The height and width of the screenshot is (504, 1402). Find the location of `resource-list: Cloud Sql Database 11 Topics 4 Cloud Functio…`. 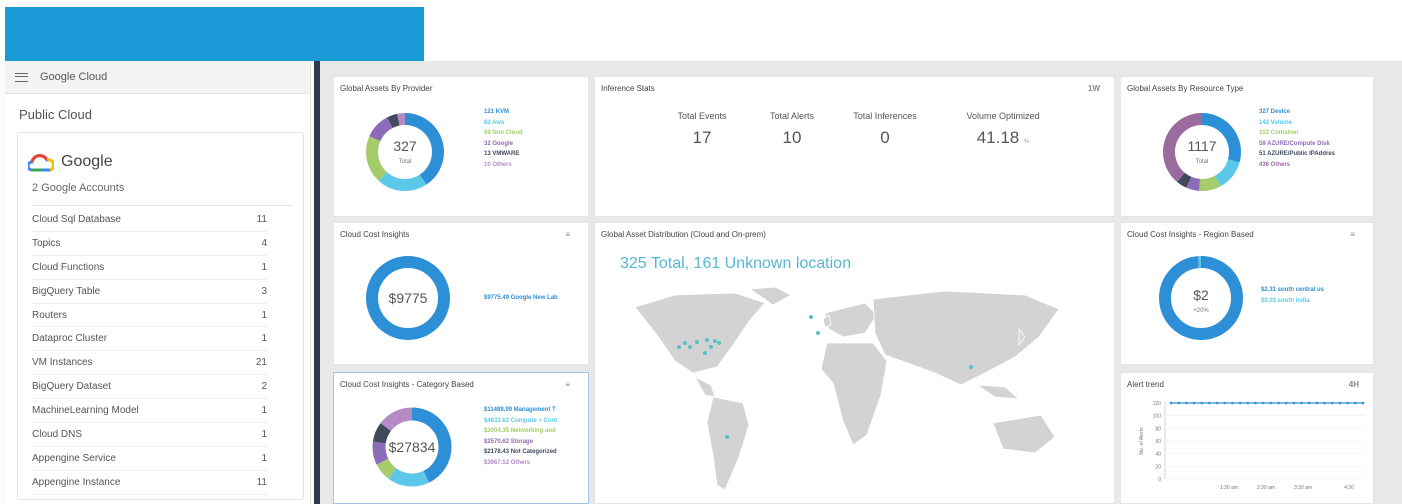

resource-list: Cloud Sql Database 11 Topics 4 Cloud Functio… is located at coordinates (160, 350).